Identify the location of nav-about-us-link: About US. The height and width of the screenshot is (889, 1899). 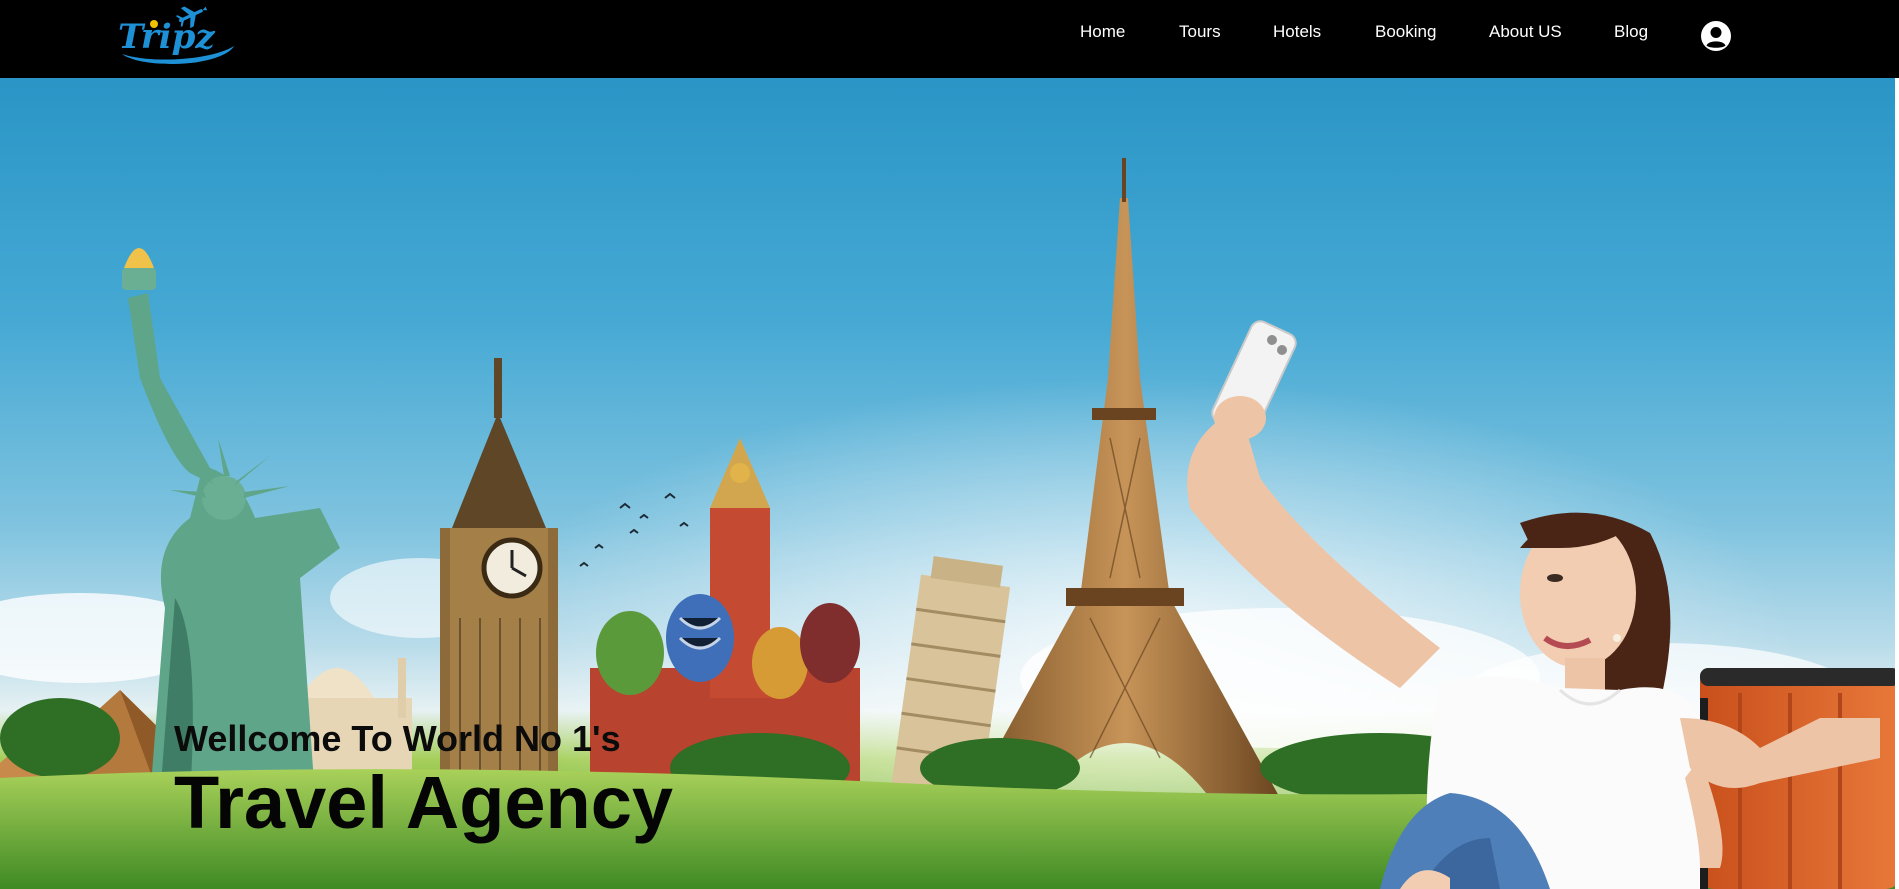
(1525, 32).